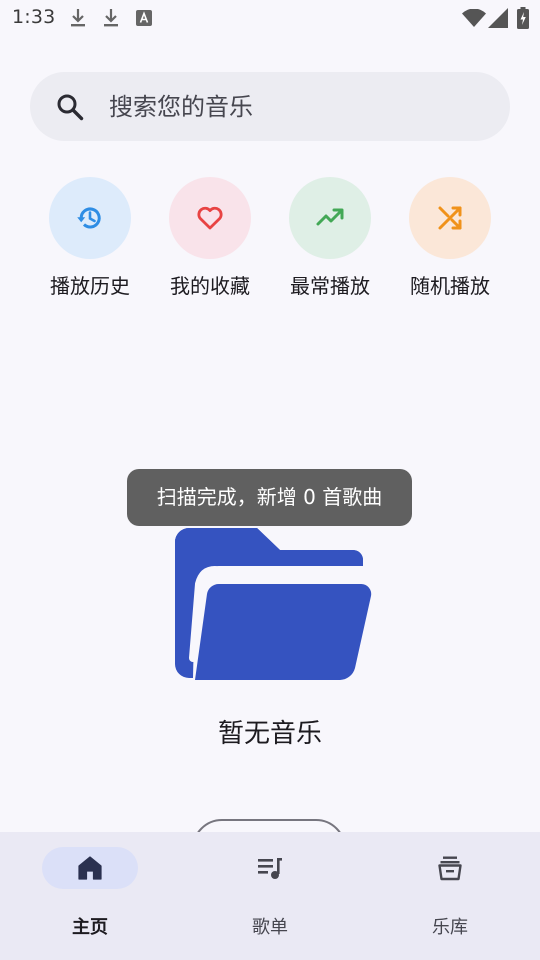 The image size is (540, 960). I want to click on quick-action-favorites: 我的收藏, so click(210, 242).